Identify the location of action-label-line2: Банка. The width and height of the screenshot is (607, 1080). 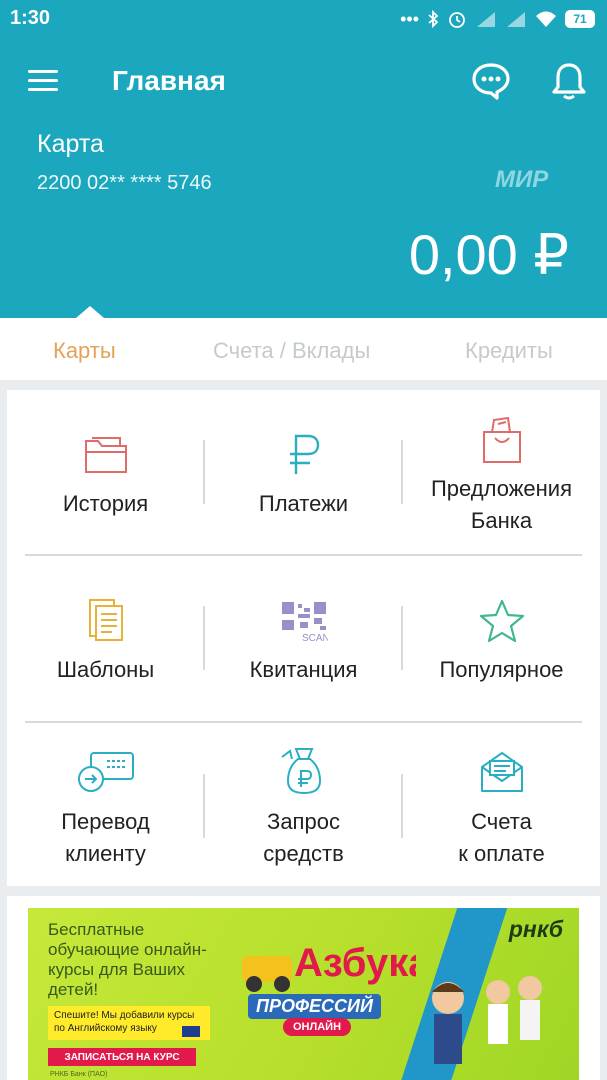
(501, 520).